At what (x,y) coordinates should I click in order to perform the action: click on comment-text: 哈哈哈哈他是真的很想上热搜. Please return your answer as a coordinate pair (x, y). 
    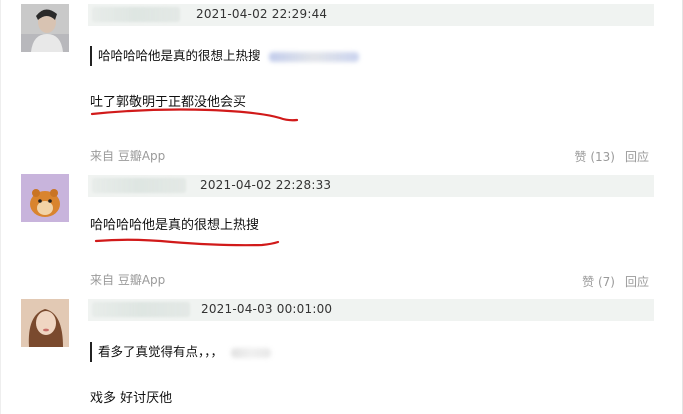
    Looking at the image, I should click on (175, 225).